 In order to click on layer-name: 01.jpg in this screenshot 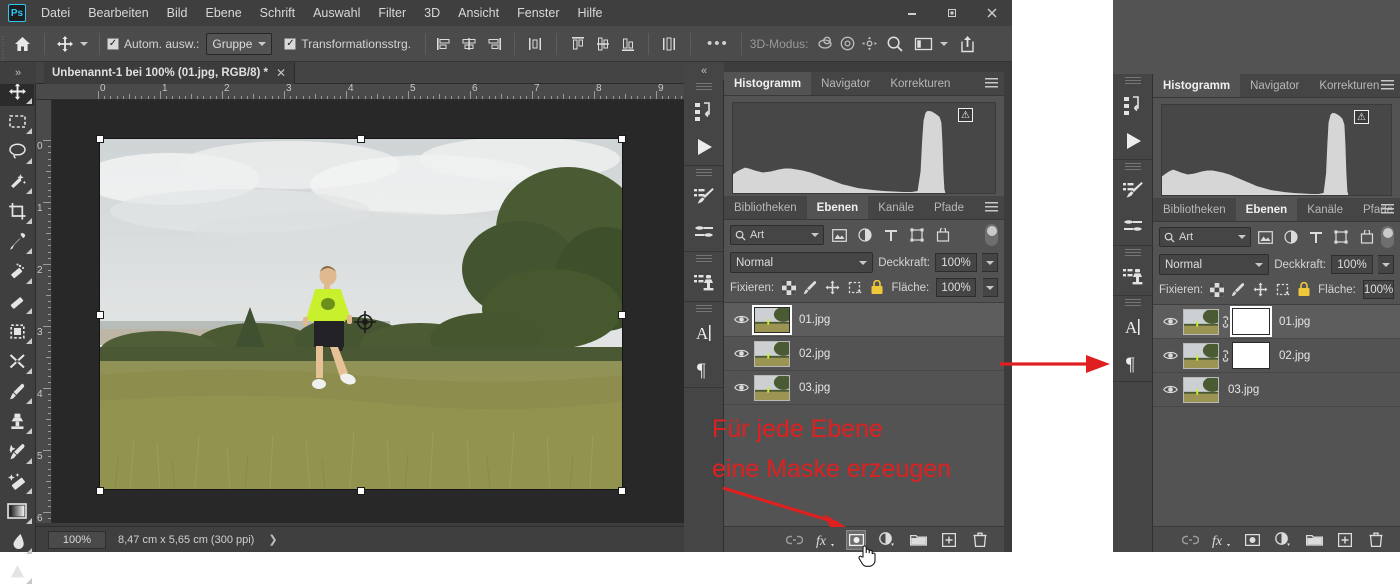, I will do `click(1294, 322)`.